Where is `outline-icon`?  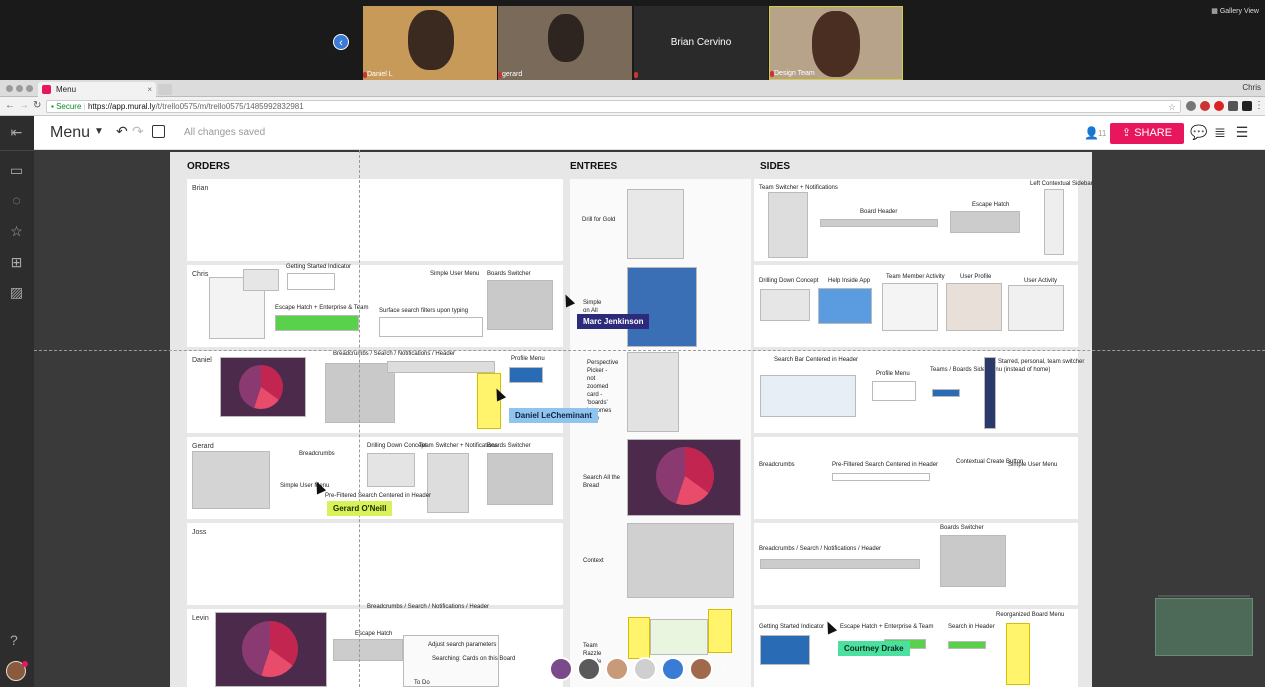
outline-icon is located at coordinates (158, 131).